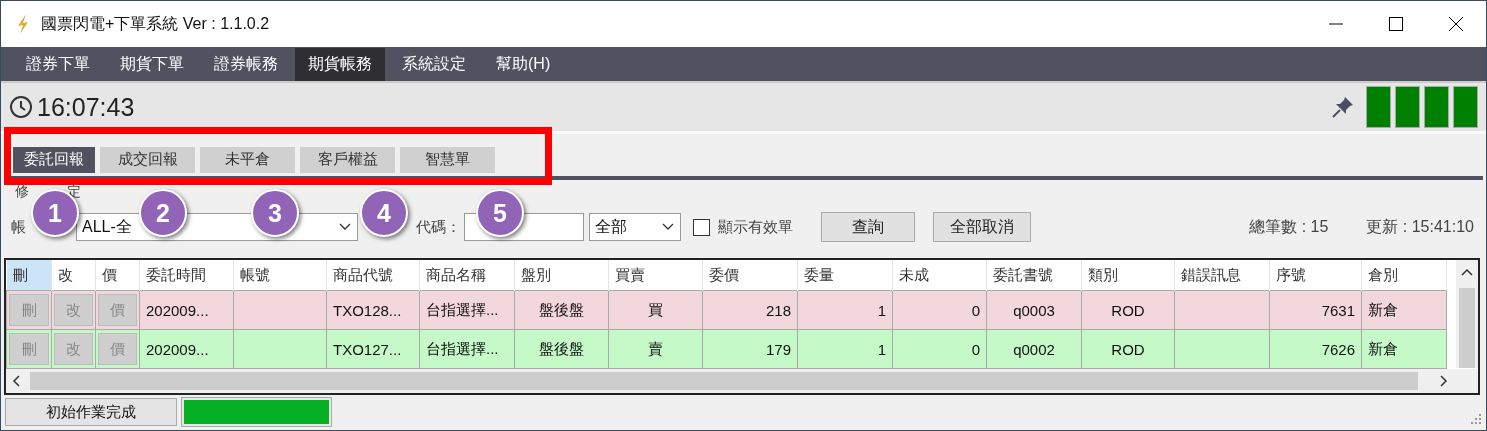 The width and height of the screenshot is (1487, 431). Describe the element at coordinates (750, 310) in the screenshot. I see `table-cell: 218` at that location.